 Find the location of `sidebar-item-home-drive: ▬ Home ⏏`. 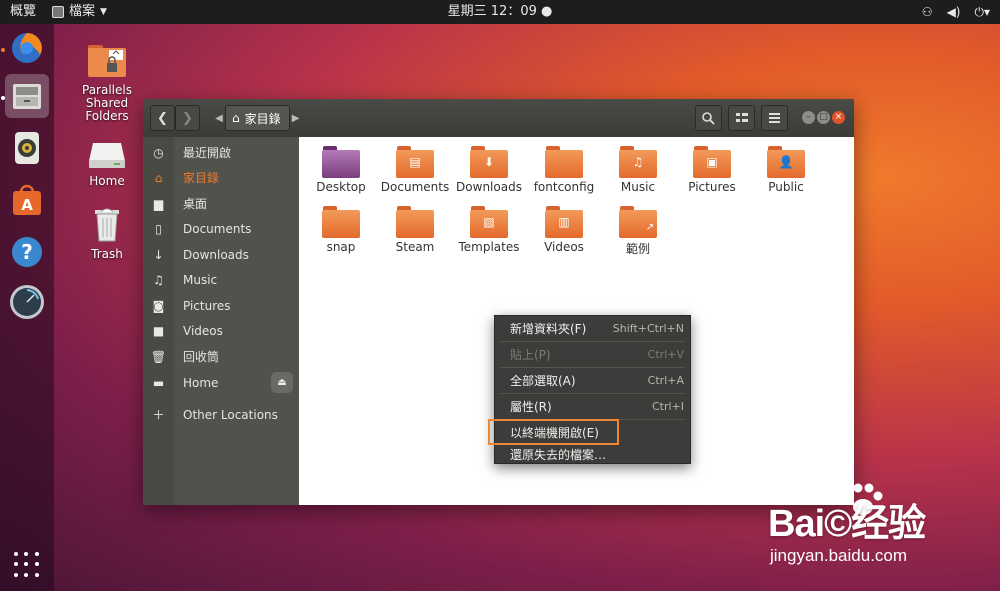

sidebar-item-home-drive: ▬ Home ⏏ is located at coordinates (221, 382).